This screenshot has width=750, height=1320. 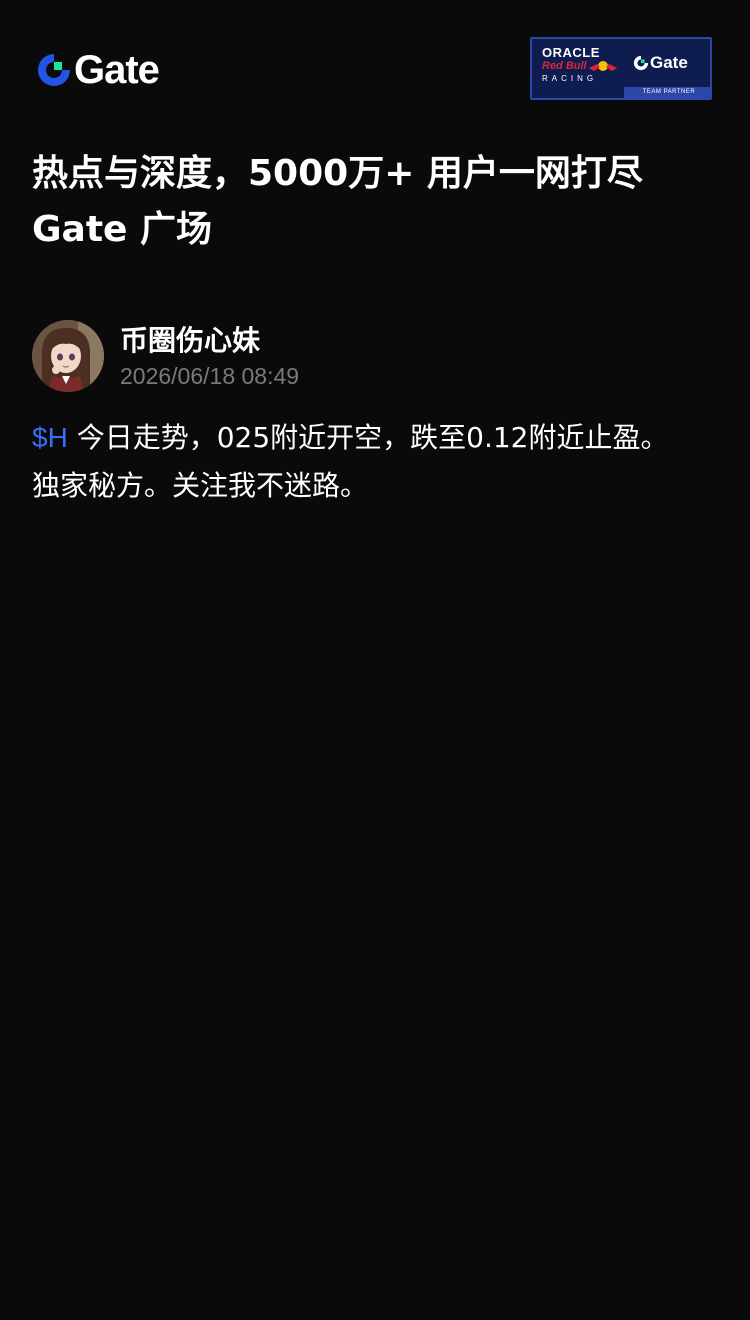 I want to click on badge-redbull-text: Red Bull, so click(x=564, y=66).